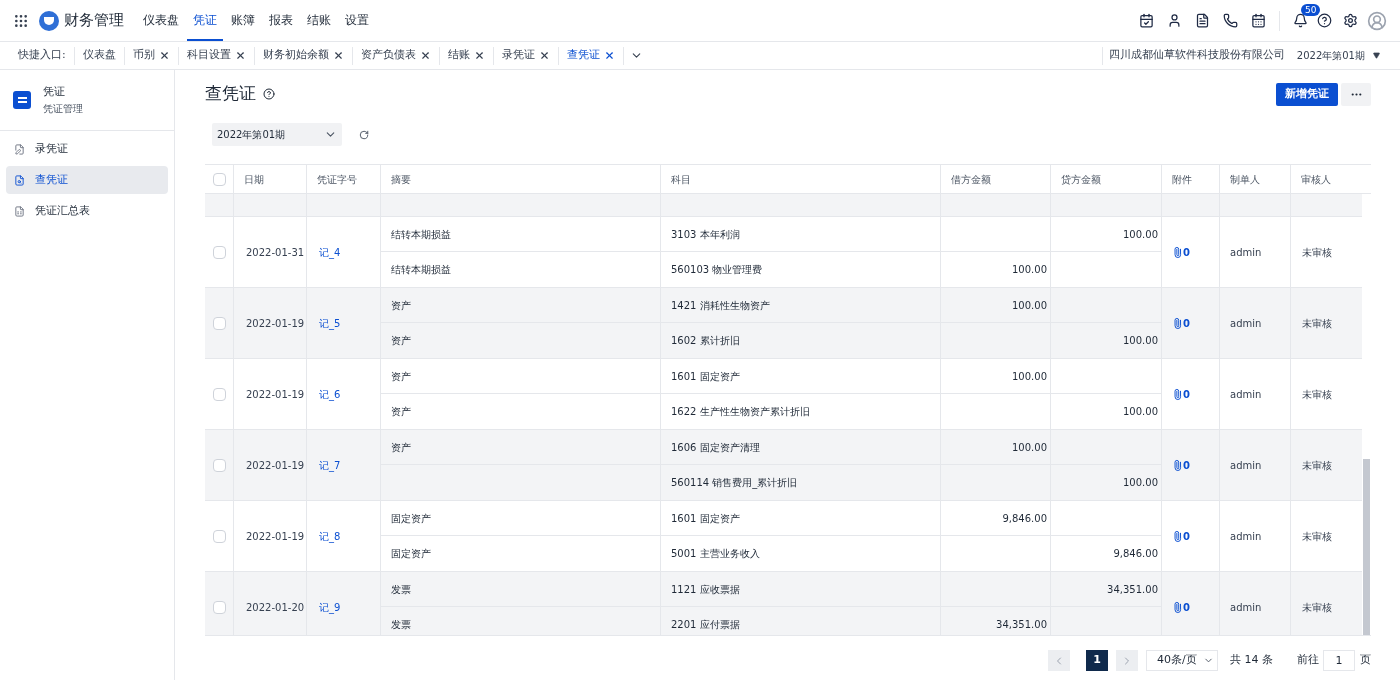 This screenshot has width=1400, height=680. I want to click on module-subtitle: 凭证管理, so click(63, 108).